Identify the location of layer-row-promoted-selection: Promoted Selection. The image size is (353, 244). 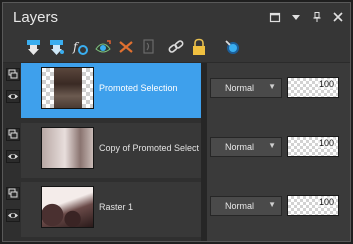
(103, 90).